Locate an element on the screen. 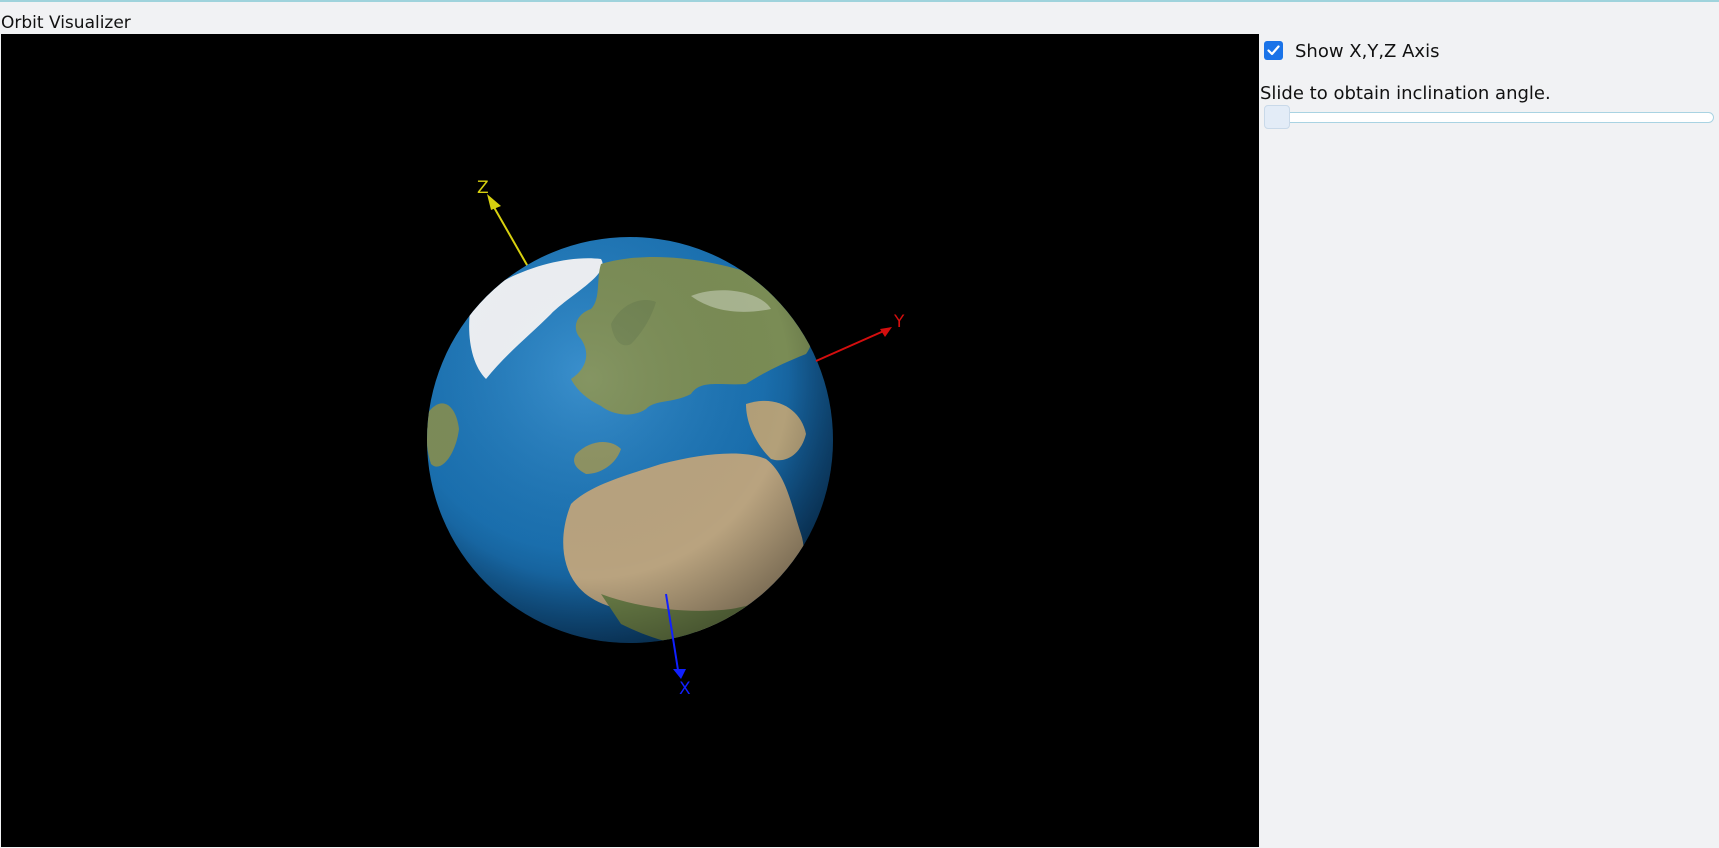  show-axis-checkbox is located at coordinates (1273, 50).